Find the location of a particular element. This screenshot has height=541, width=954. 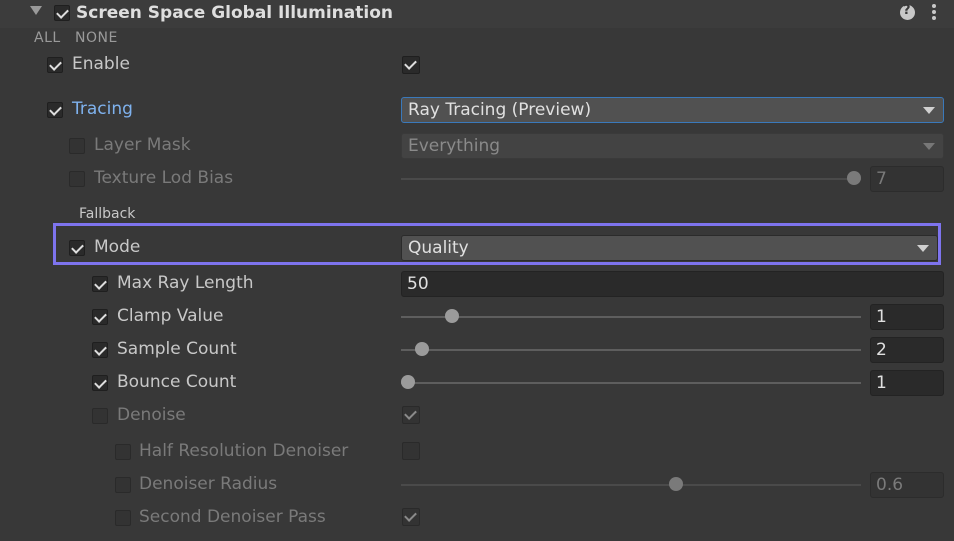

clamp-value-slider-handle is located at coordinates (452, 316).